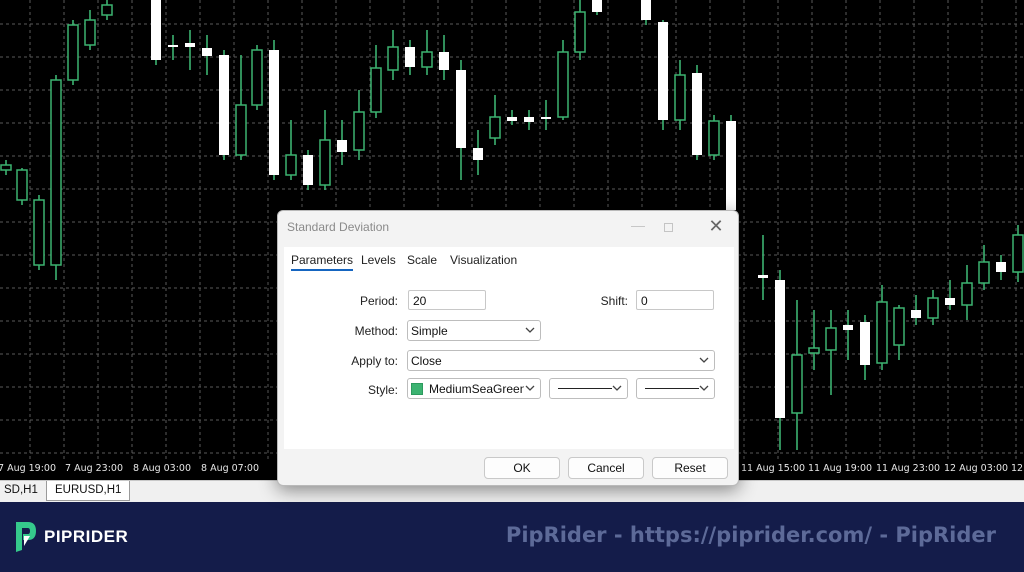 The height and width of the screenshot is (572, 1024). What do you see at coordinates (23, 491) in the screenshot?
I see `chart-tab: SD,H1` at bounding box center [23, 491].